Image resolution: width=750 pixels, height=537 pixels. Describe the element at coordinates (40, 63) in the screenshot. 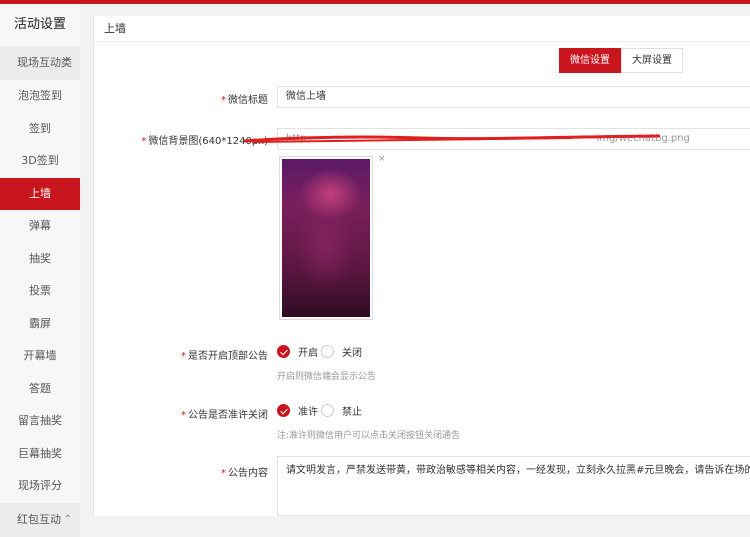

I see `sidebar-group-live-interaction: 现场互动类 ⌃` at that location.